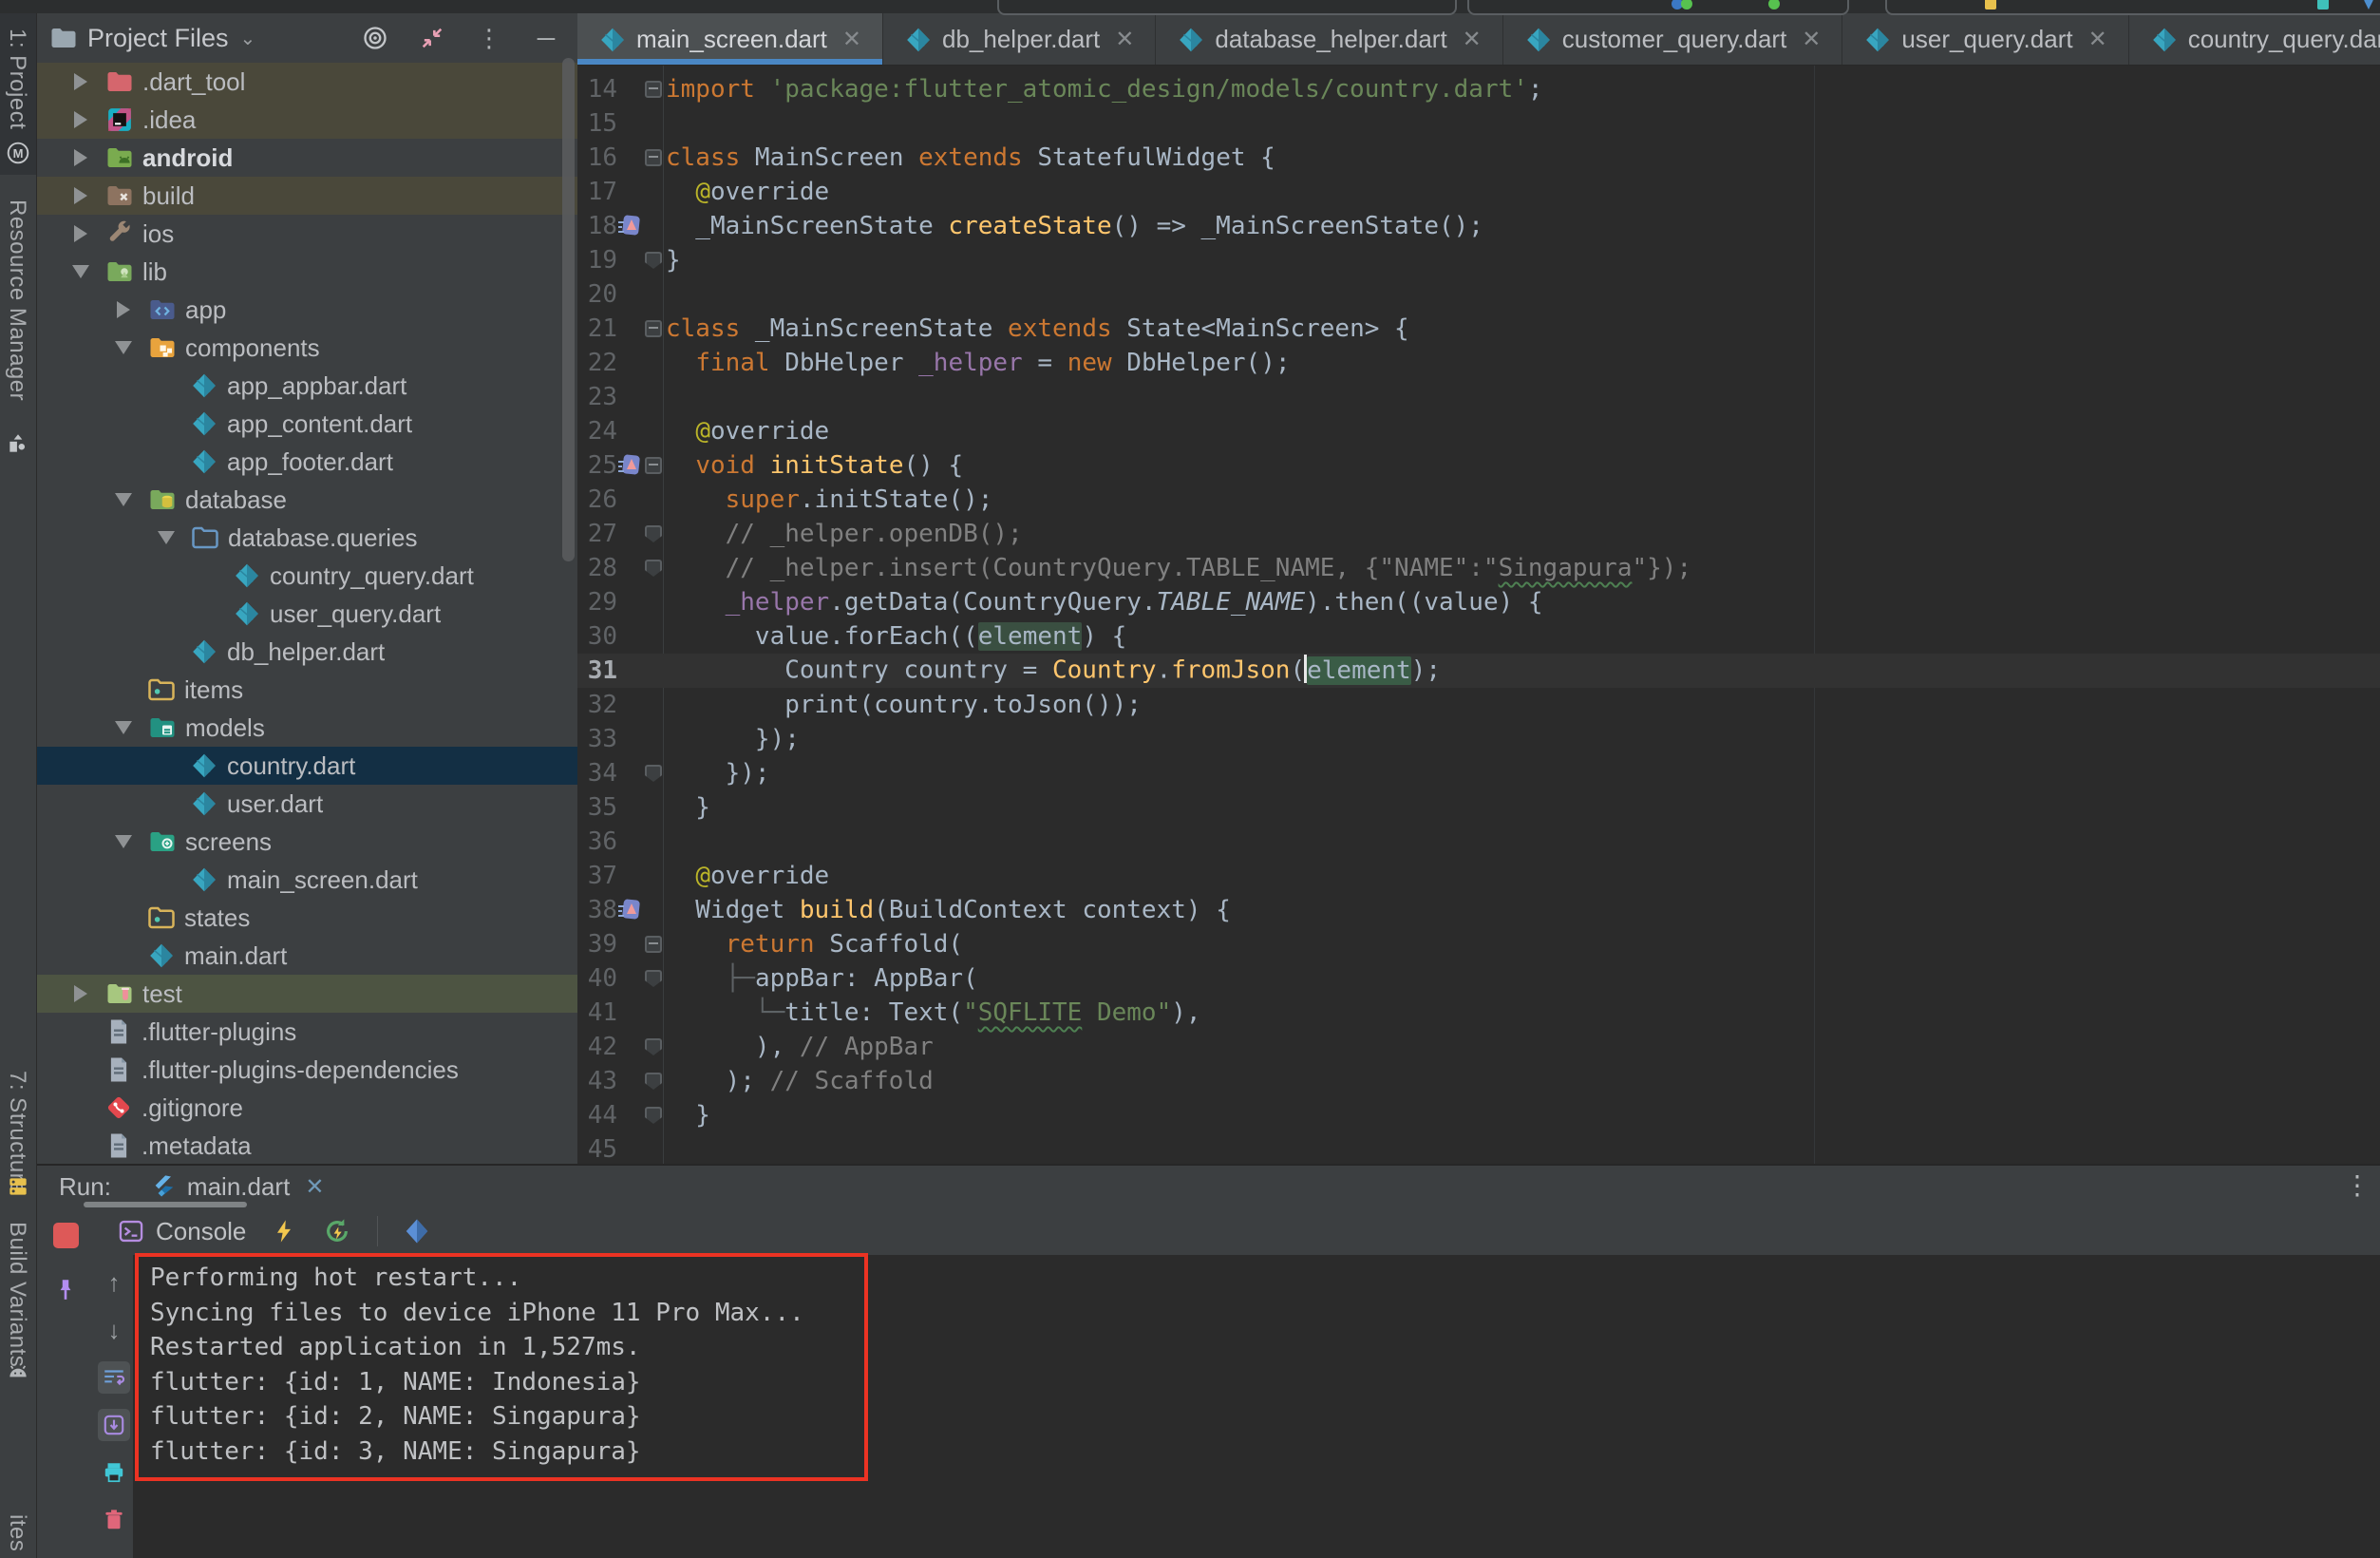 The width and height of the screenshot is (2380, 1558). What do you see at coordinates (1478, 534) in the screenshot?
I see `code-line-27: 27 // _helper.openDB();` at bounding box center [1478, 534].